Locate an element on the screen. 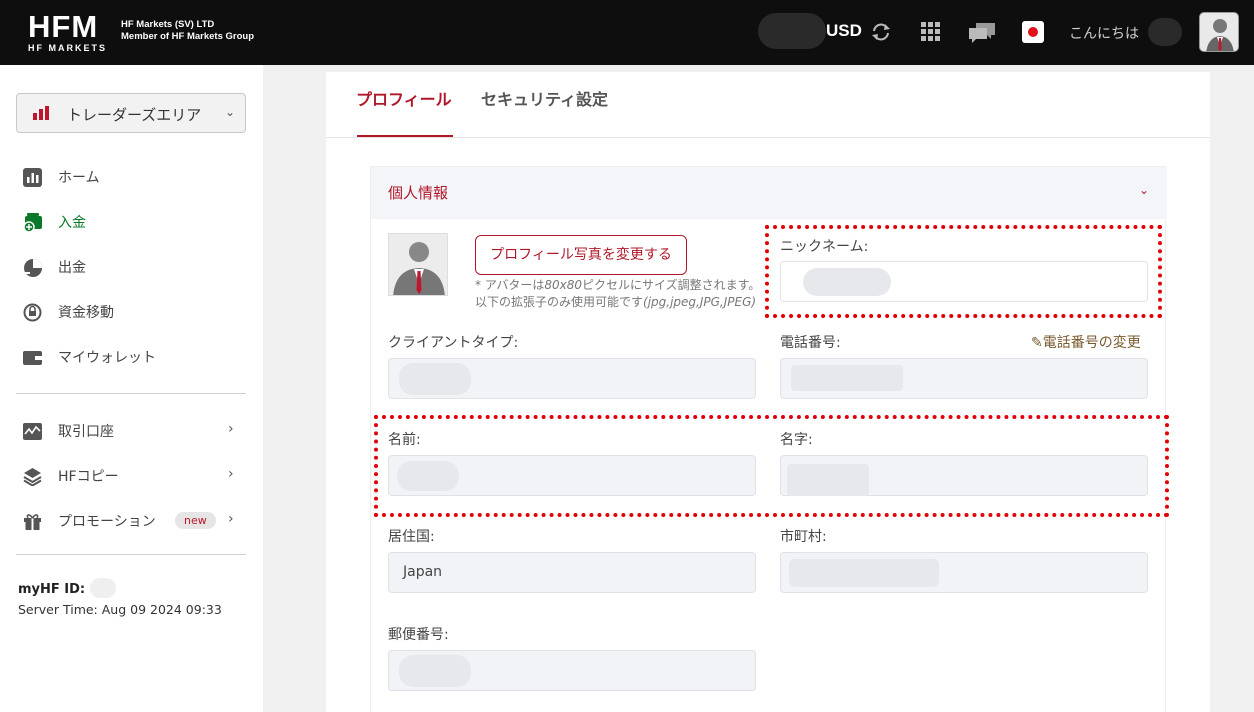 This screenshot has width=1254, height=712. change-phone-link: ✎電話番号の変更 is located at coordinates (1086, 342).